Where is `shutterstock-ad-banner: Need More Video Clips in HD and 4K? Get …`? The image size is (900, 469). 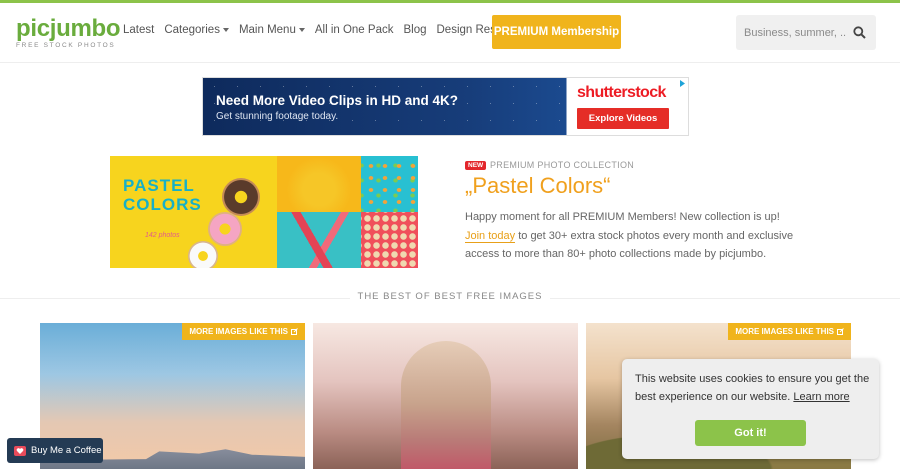
shutterstock-ad-banner: Need More Video Clips in HD and 4K? Get … is located at coordinates (445, 106).